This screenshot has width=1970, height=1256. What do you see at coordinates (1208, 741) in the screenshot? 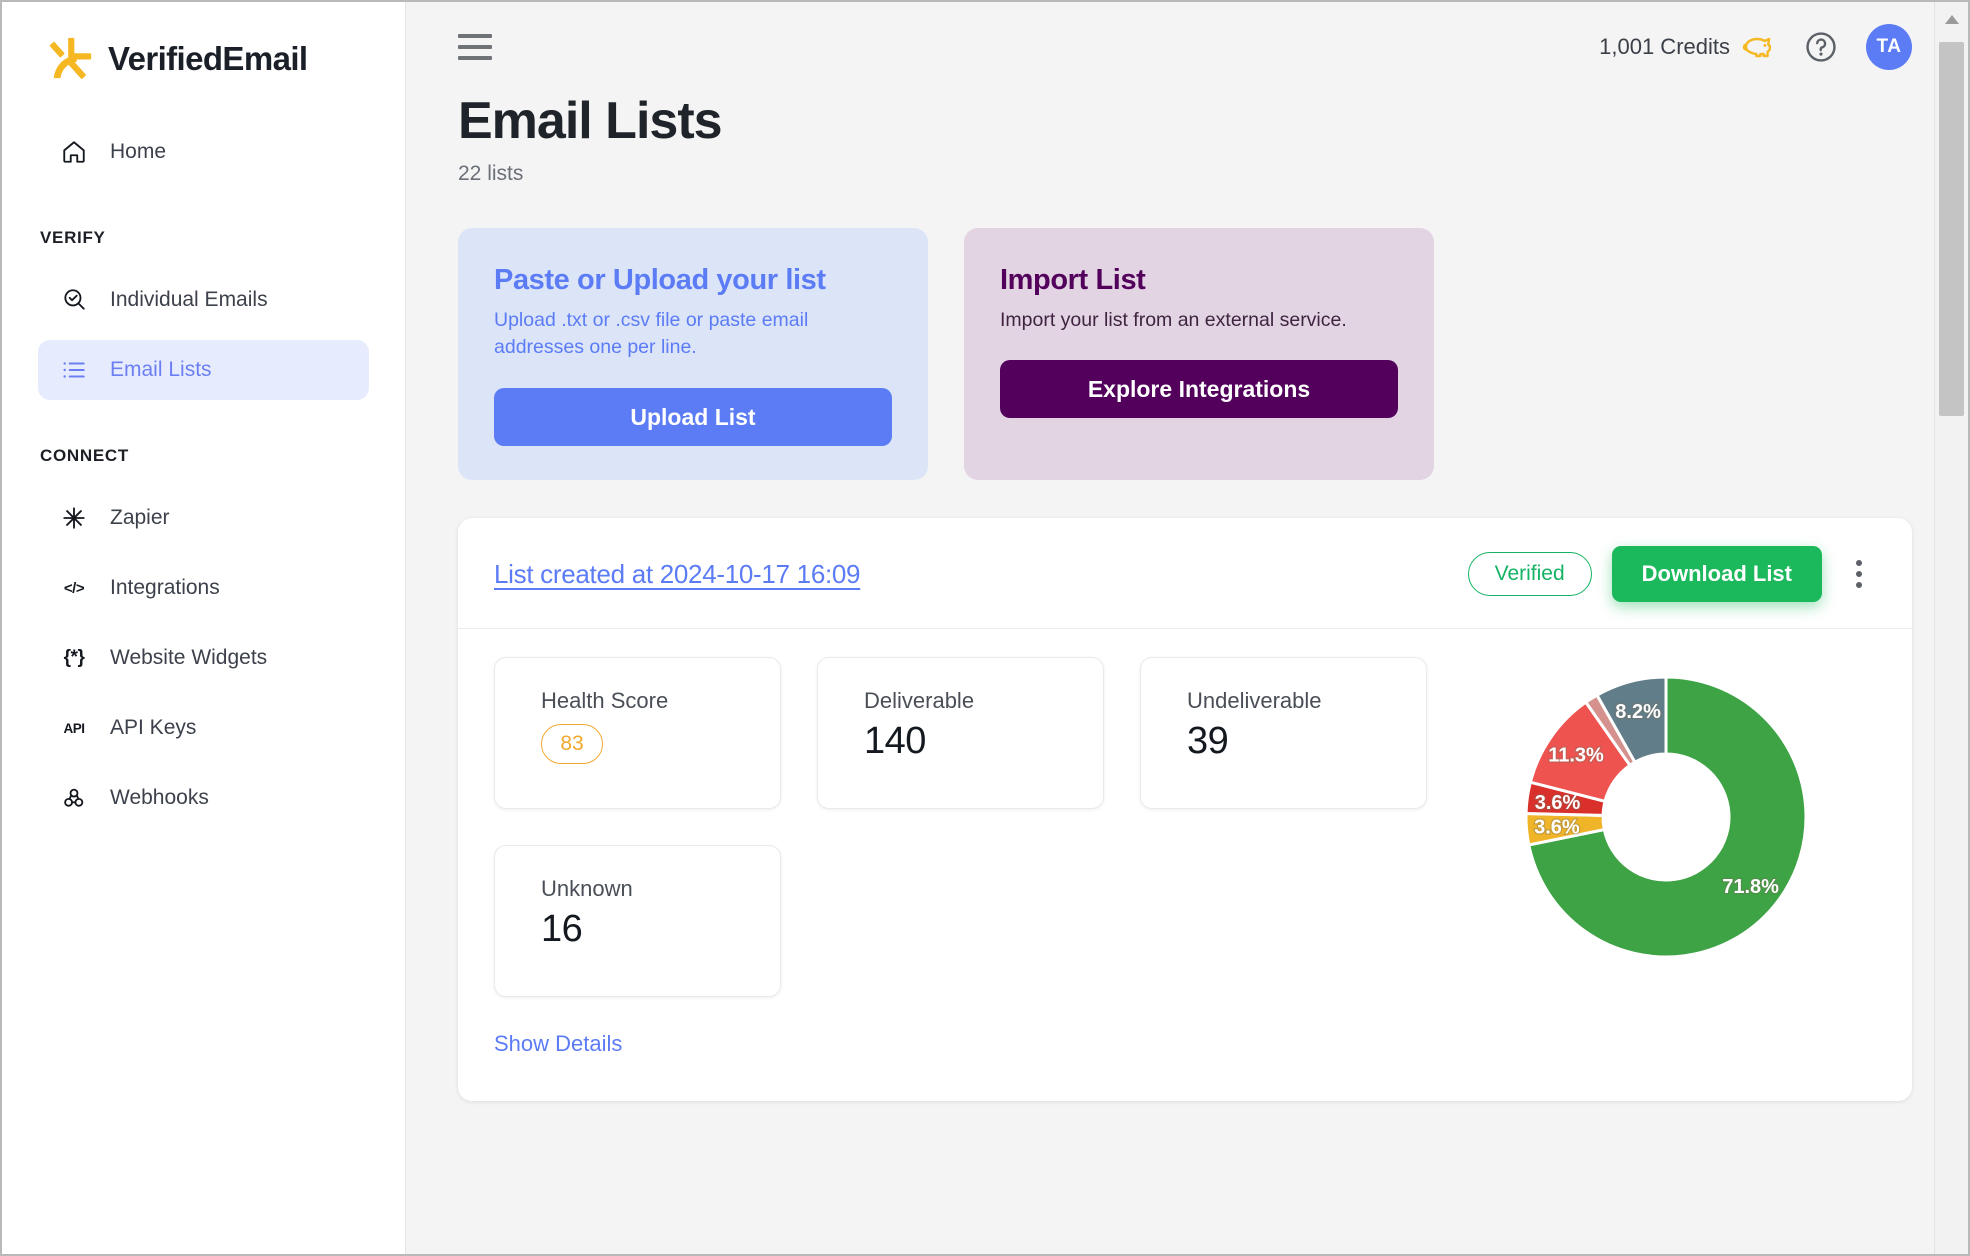
I see `stat-value: 39` at bounding box center [1208, 741].